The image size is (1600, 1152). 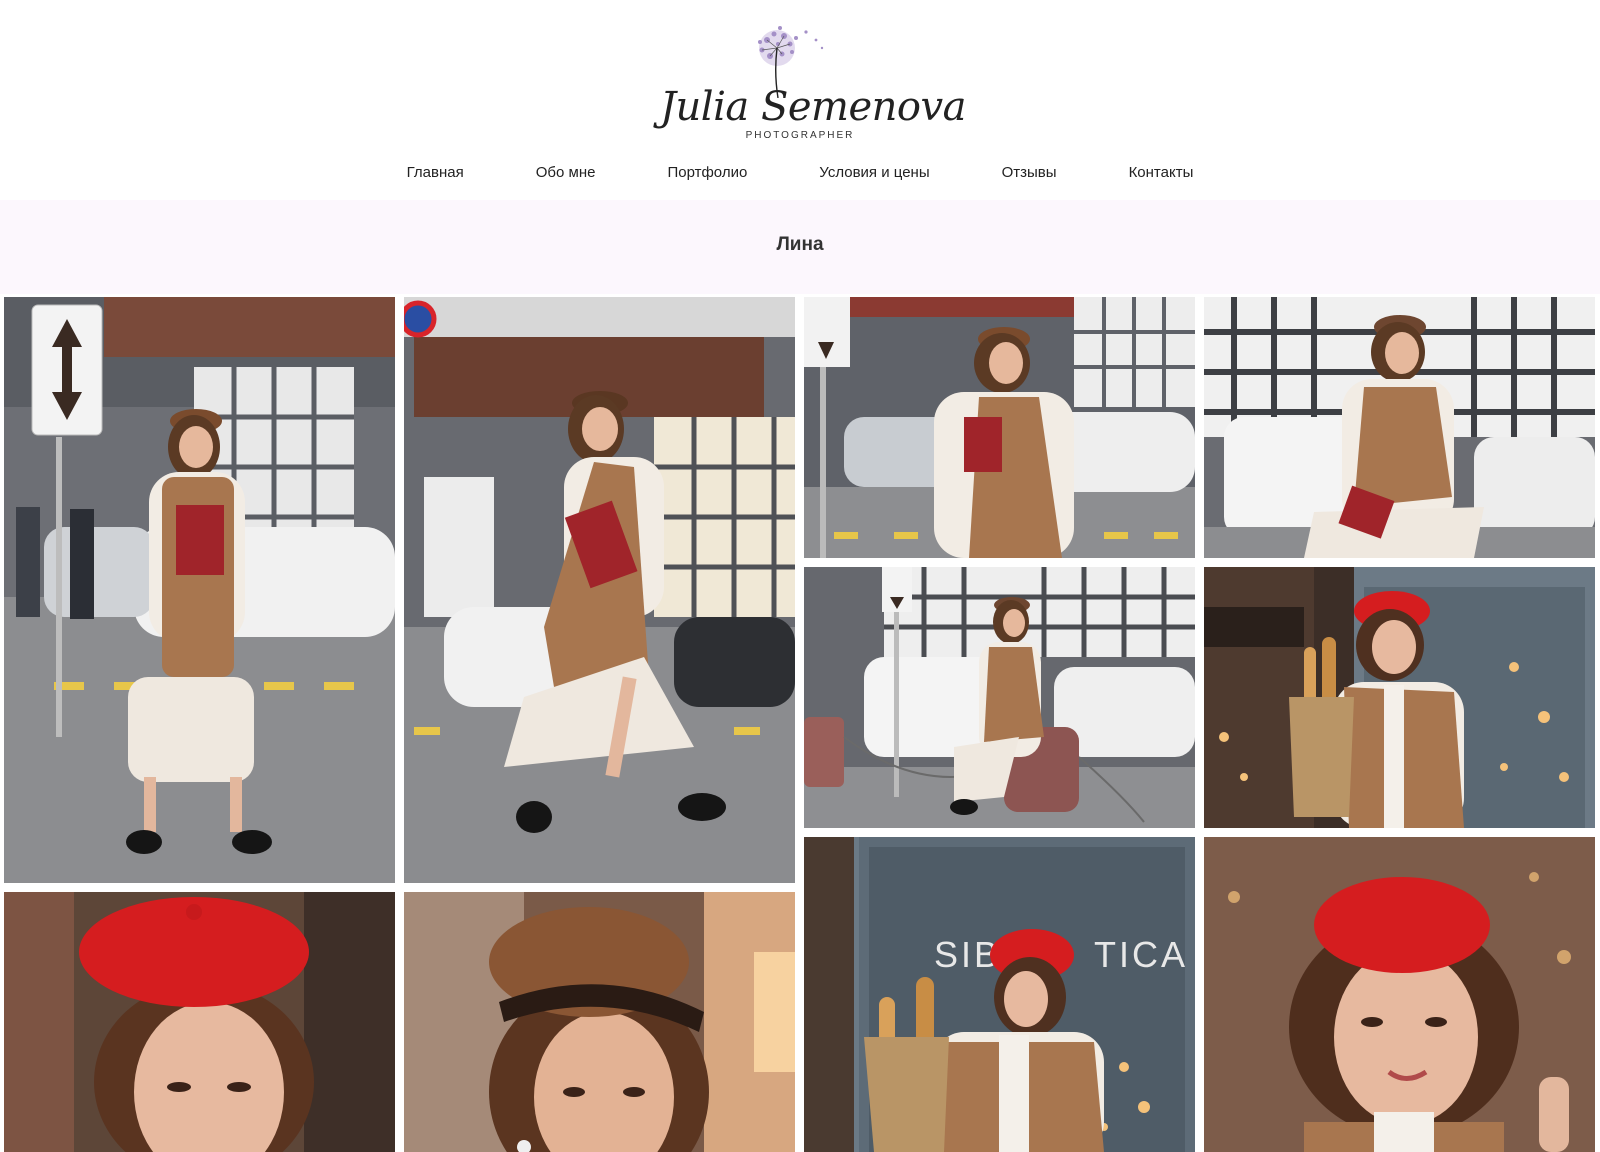 I want to click on photo-sitting-bollard, so click(x=999, y=697).